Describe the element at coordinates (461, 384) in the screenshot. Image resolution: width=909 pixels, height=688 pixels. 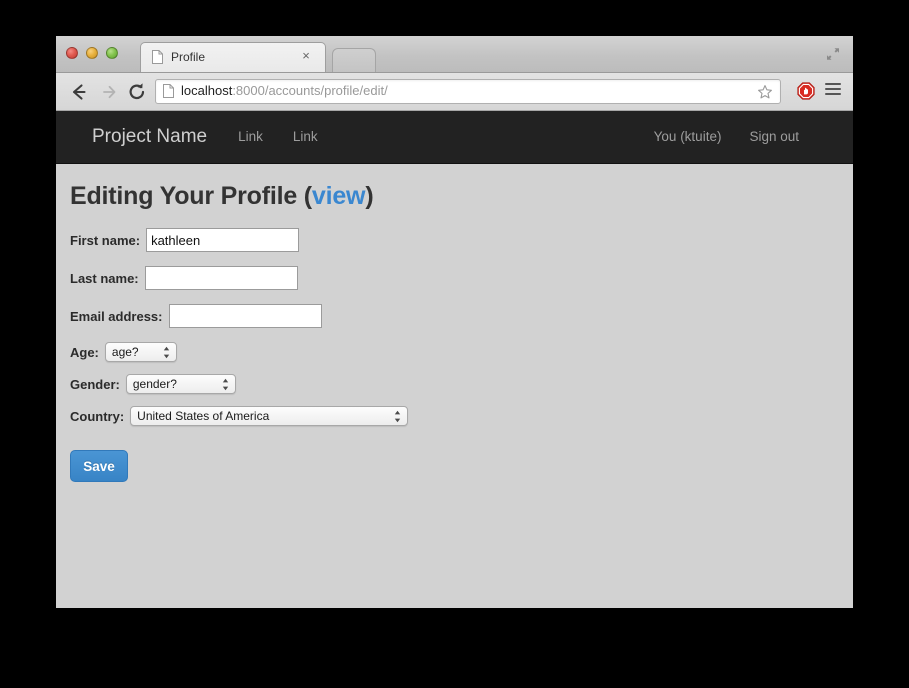
I see `gender-row: Gender: gender?` at that location.